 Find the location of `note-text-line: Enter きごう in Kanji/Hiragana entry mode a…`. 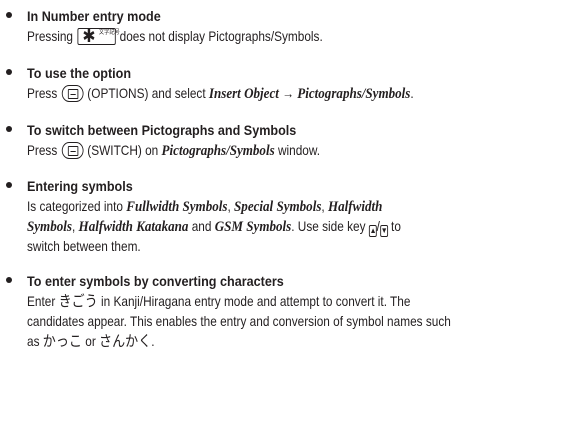

note-text-line: Enter きごう in Kanji/Hiragana entry mode a… is located at coordinates (219, 301).